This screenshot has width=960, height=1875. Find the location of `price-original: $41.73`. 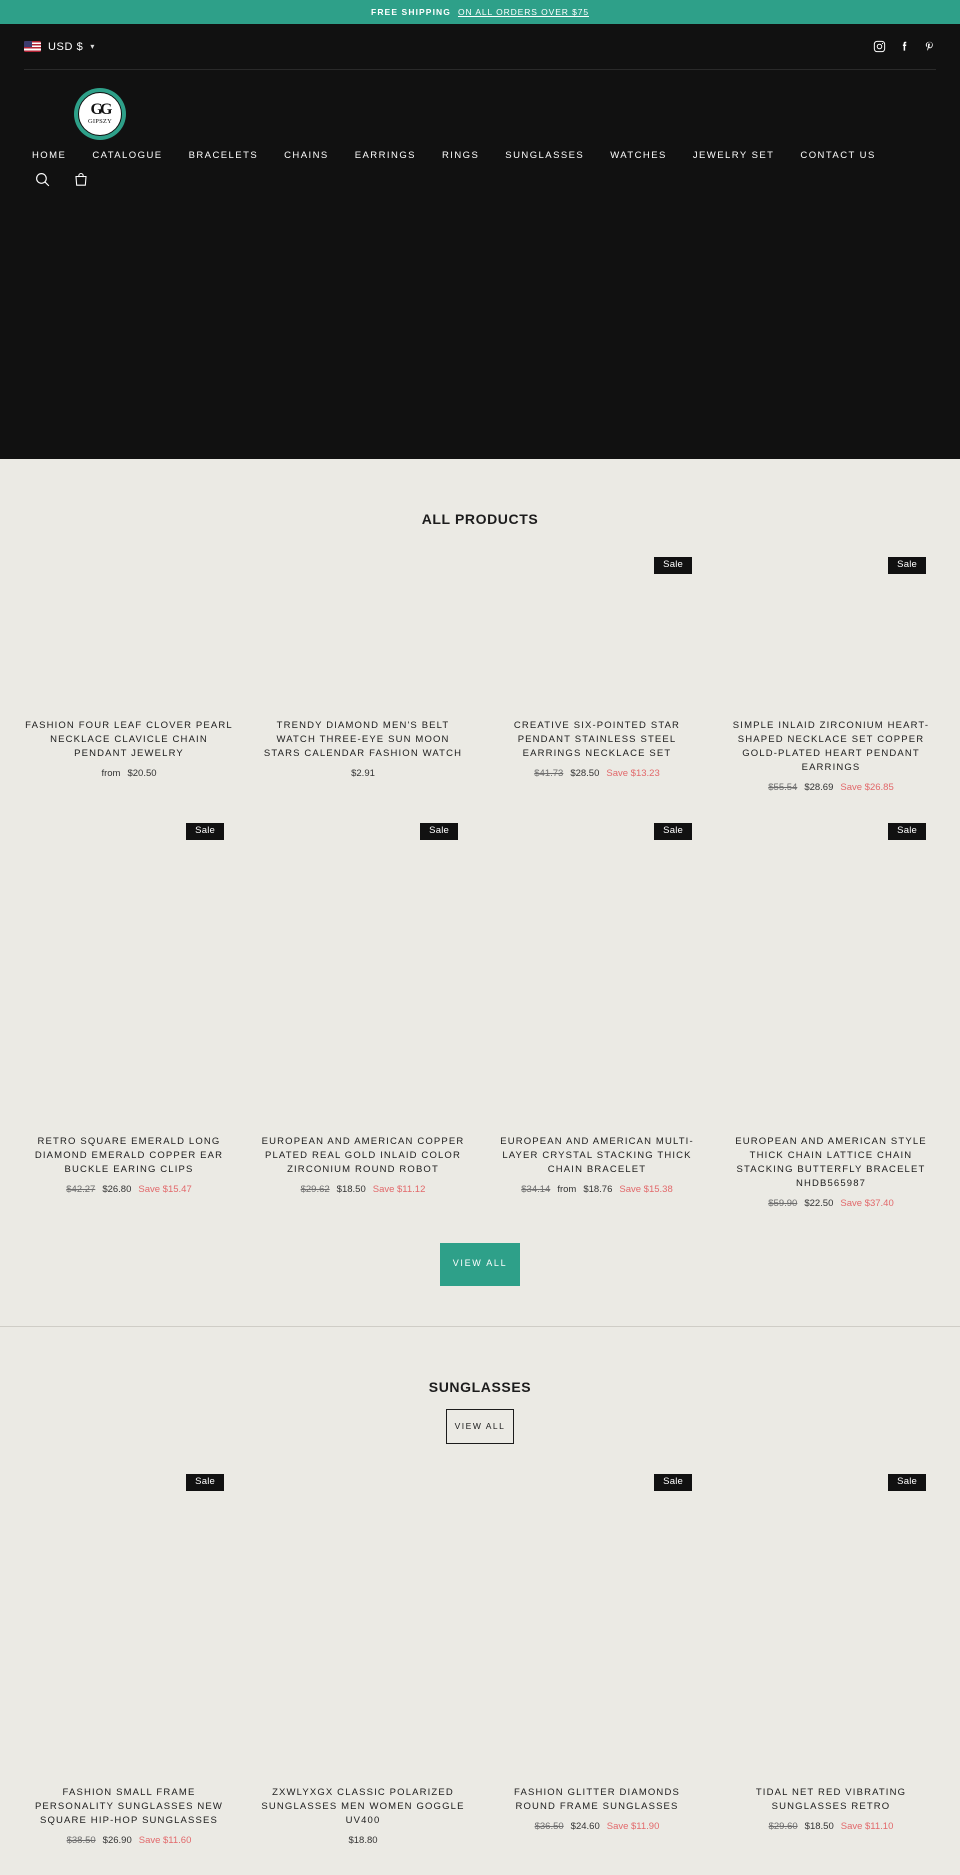

price-original: $41.73 is located at coordinates (549, 774).